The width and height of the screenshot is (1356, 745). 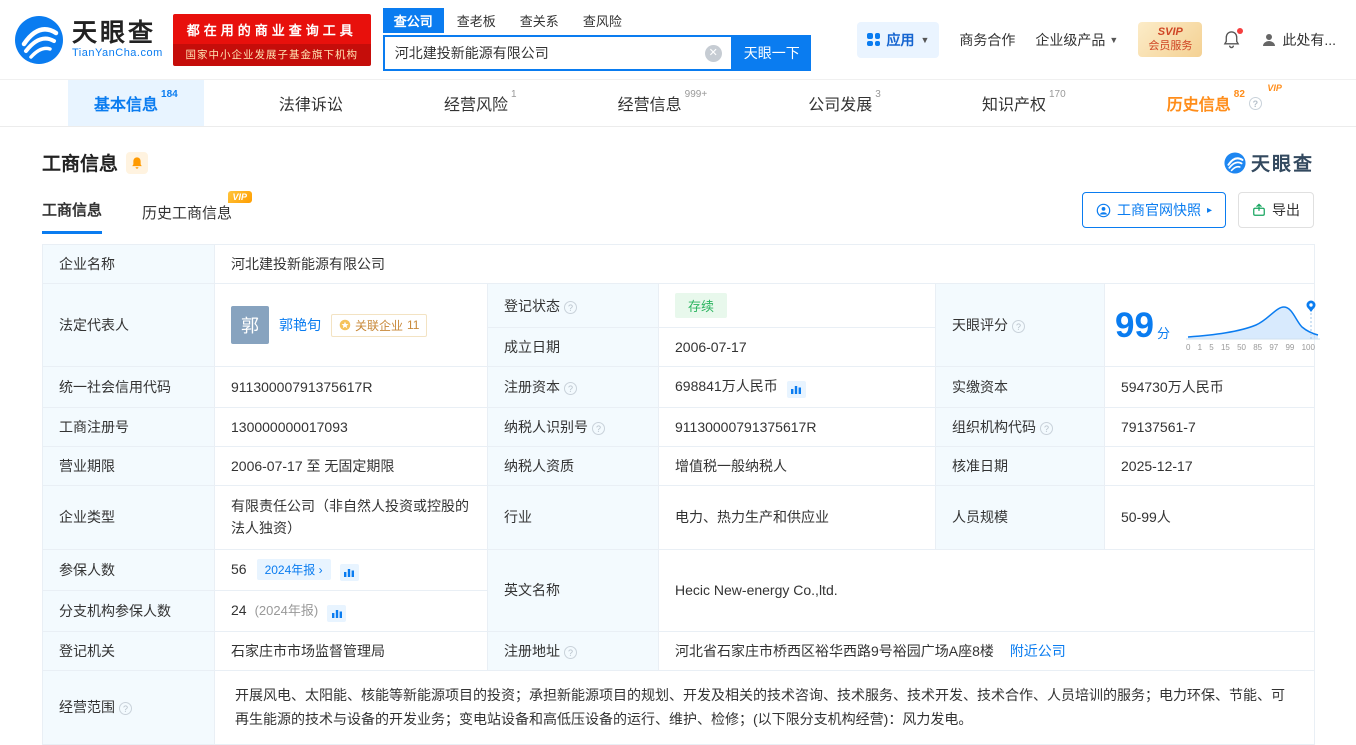 I want to click on label-english-name: 英文名称, so click(x=573, y=590).